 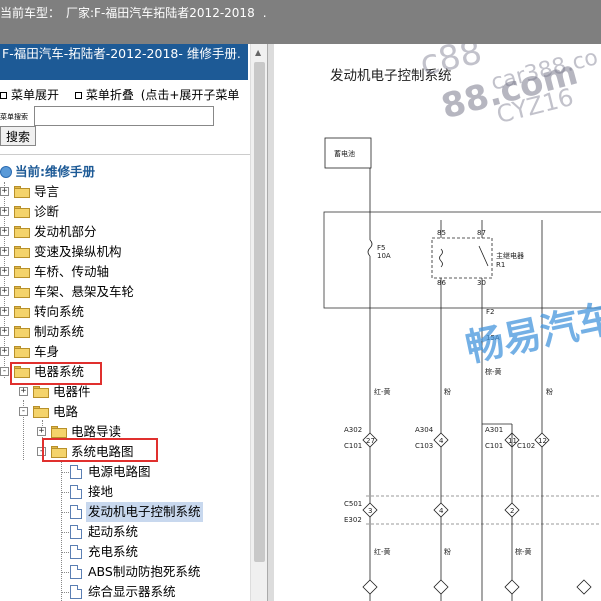 What do you see at coordinates (500, 265) in the screenshot?
I see `relay-id: R1` at bounding box center [500, 265].